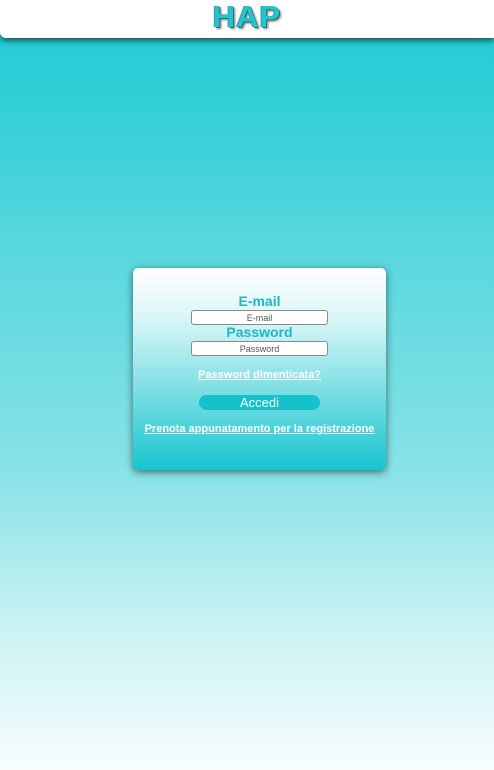 Image resolution: width=494 pixels, height=770 pixels. What do you see at coordinates (259, 332) in the screenshot?
I see `password-label: Password` at bounding box center [259, 332].